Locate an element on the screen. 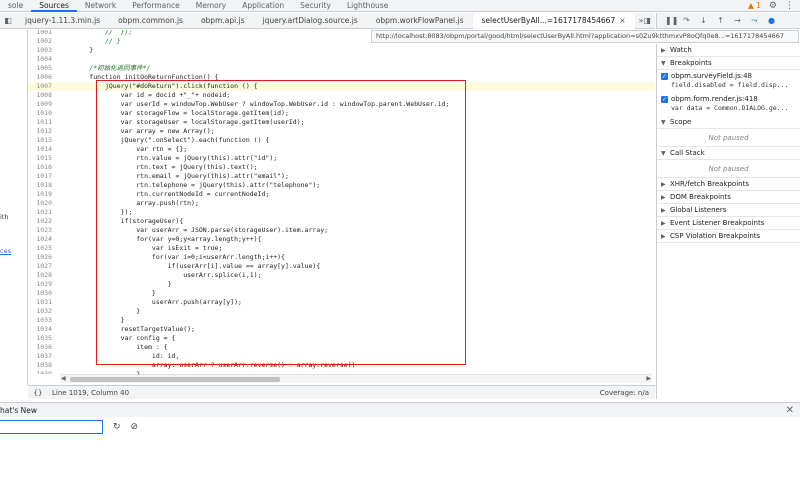  code-line: 1003 } is located at coordinates (341, 50).